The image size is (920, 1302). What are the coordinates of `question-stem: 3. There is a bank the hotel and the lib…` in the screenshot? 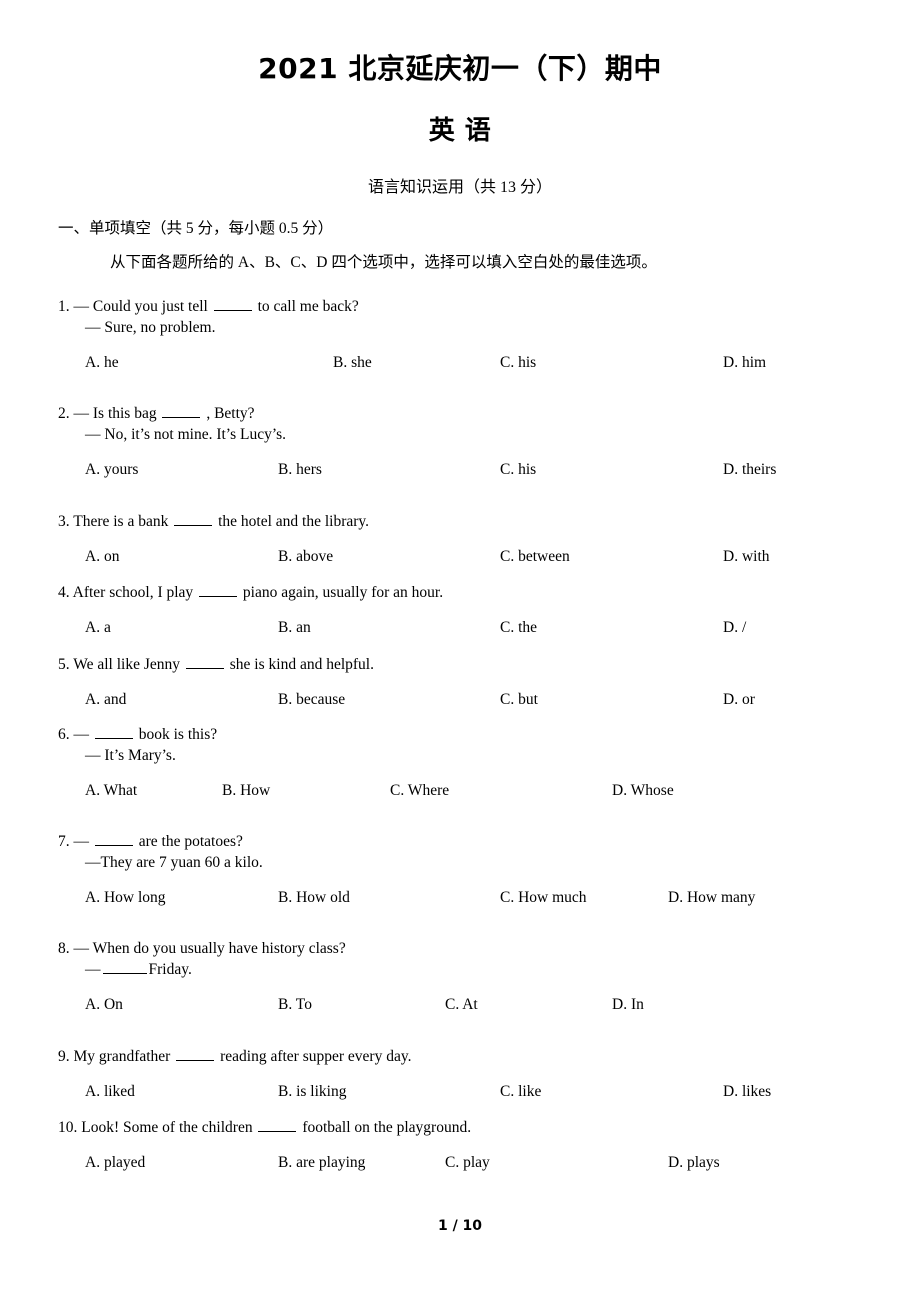 It's located at (478, 521).